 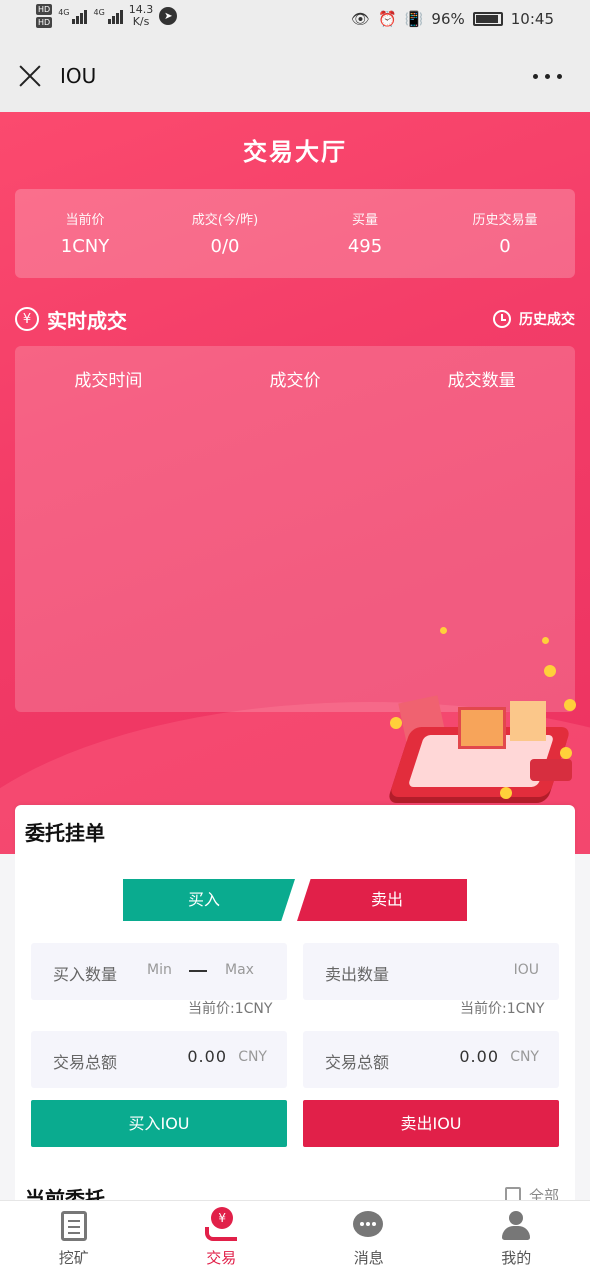 I want to click on sell-total-field: 交易总额 0.00 CNY, so click(x=431, y=1059).